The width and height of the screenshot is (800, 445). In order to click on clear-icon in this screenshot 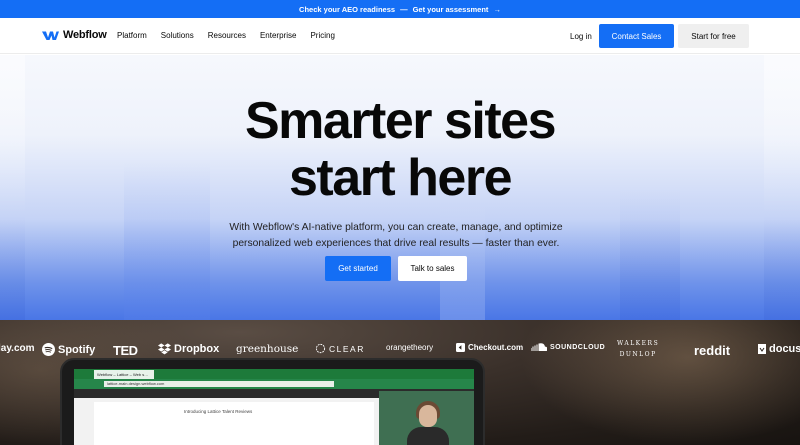, I will do `click(320, 348)`.